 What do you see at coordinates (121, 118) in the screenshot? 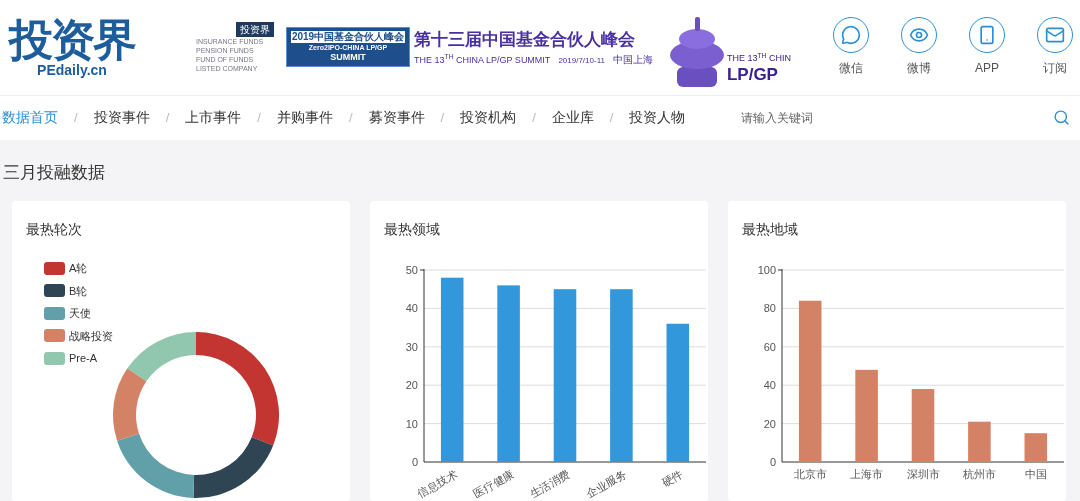
I see `nav-tab: 投资事件` at bounding box center [121, 118].